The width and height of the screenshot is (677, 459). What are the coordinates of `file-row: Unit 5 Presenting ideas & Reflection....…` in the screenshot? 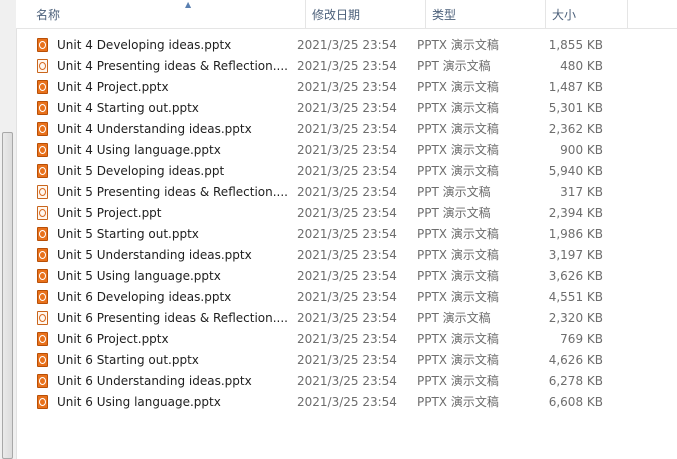 It's located at (346, 192).